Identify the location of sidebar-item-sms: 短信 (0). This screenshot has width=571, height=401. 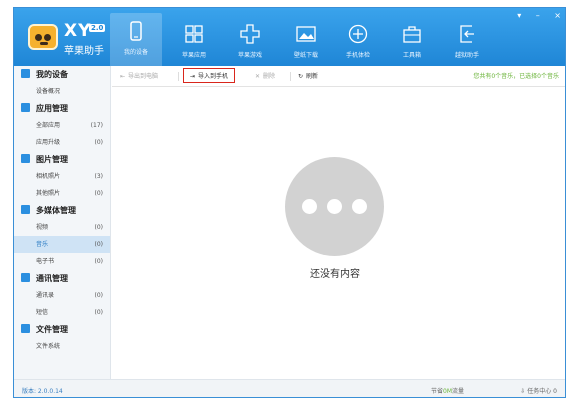
(62, 312).